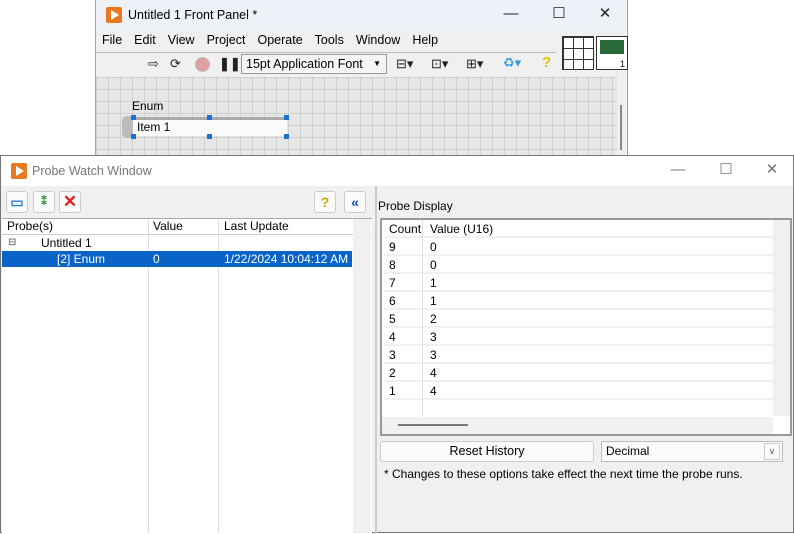 The height and width of the screenshot is (534, 794). What do you see at coordinates (156, 259) in the screenshot?
I see `probe-value: 0` at bounding box center [156, 259].